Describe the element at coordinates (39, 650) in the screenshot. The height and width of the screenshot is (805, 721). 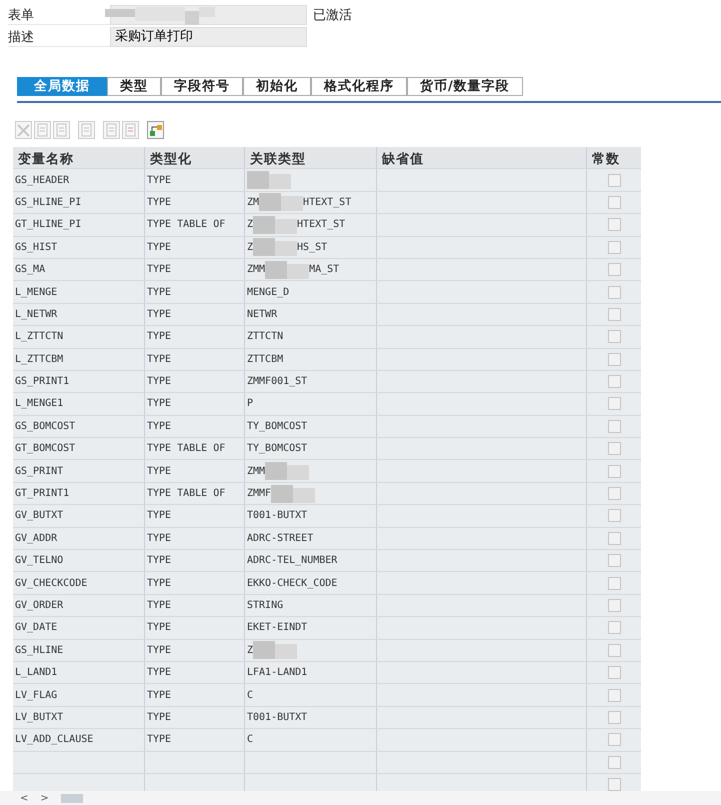
I see `variable-name: GS_HLINE` at that location.